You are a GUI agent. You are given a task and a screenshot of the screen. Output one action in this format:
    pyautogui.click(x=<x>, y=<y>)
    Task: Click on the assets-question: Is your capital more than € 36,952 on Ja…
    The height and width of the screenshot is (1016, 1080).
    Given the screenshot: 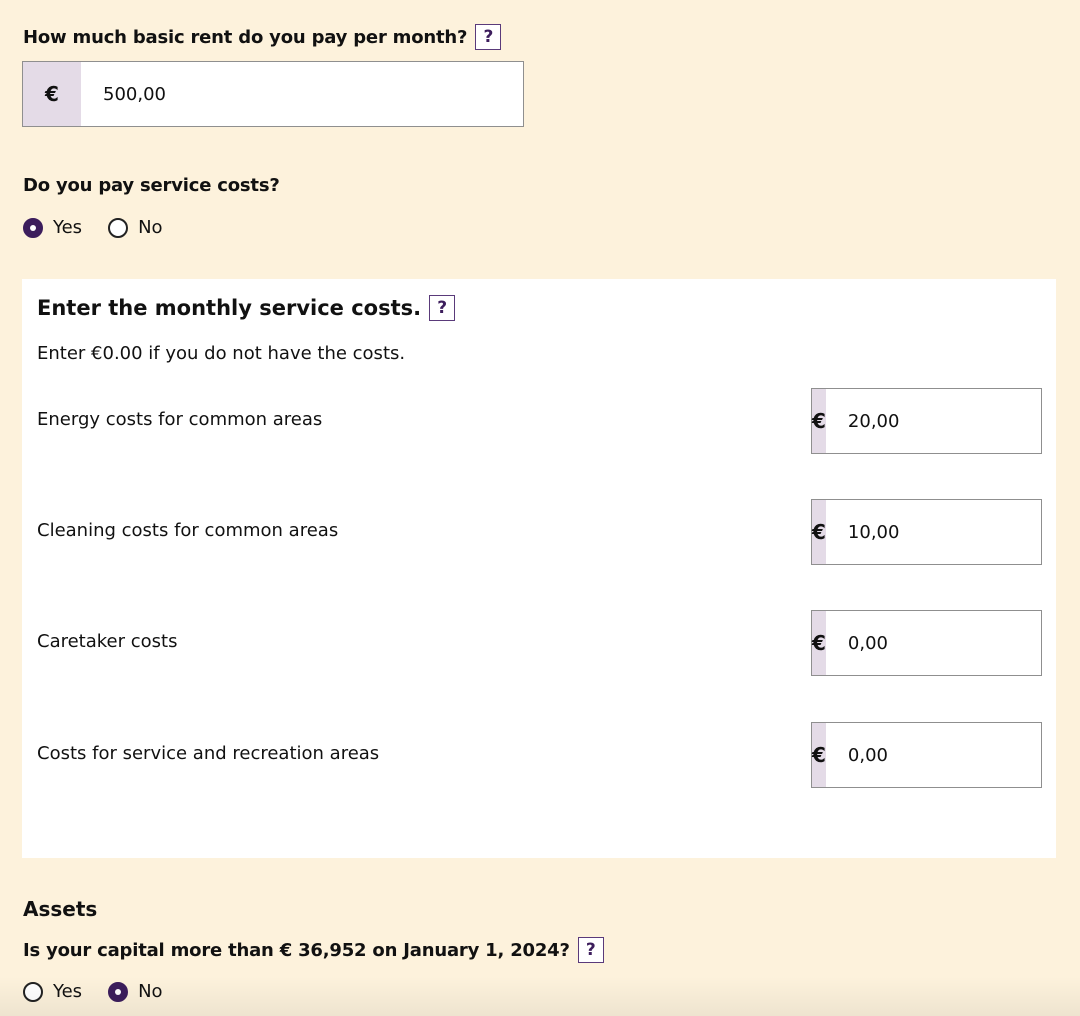 What is the action you would take?
    pyautogui.click(x=313, y=950)
    